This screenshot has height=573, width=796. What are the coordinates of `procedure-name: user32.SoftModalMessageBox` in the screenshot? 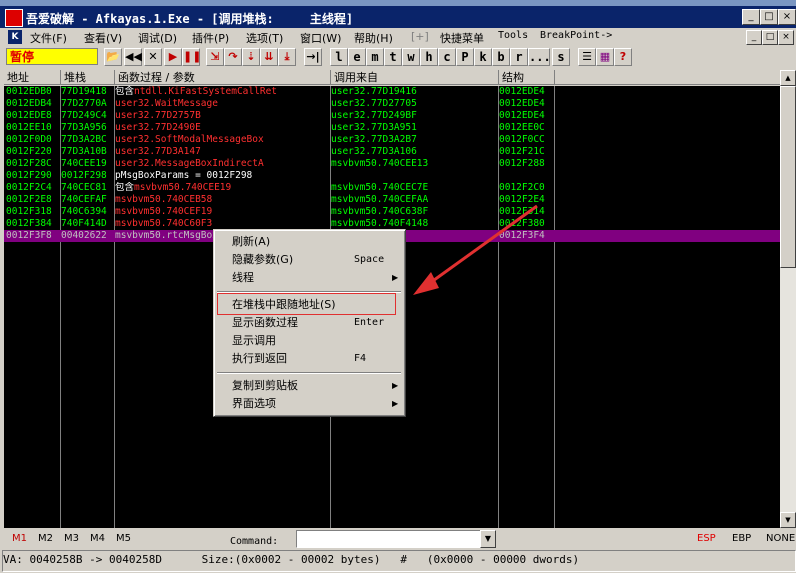 It's located at (189, 139).